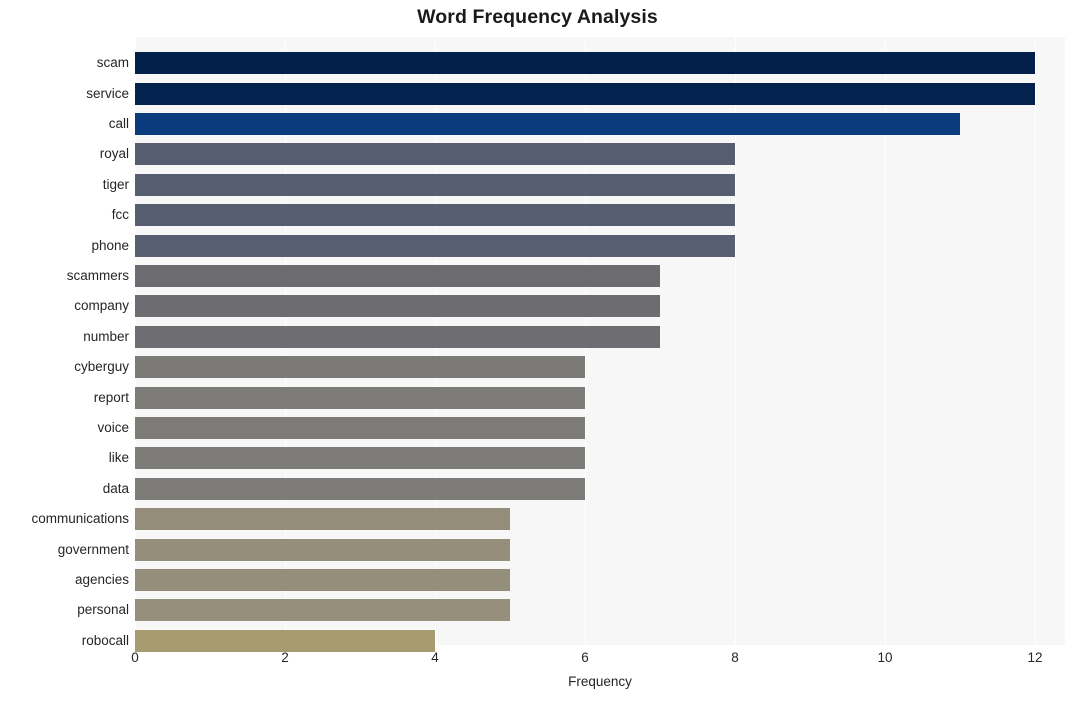 The image size is (1075, 701). I want to click on y-axis-label-like: like, so click(118, 458).